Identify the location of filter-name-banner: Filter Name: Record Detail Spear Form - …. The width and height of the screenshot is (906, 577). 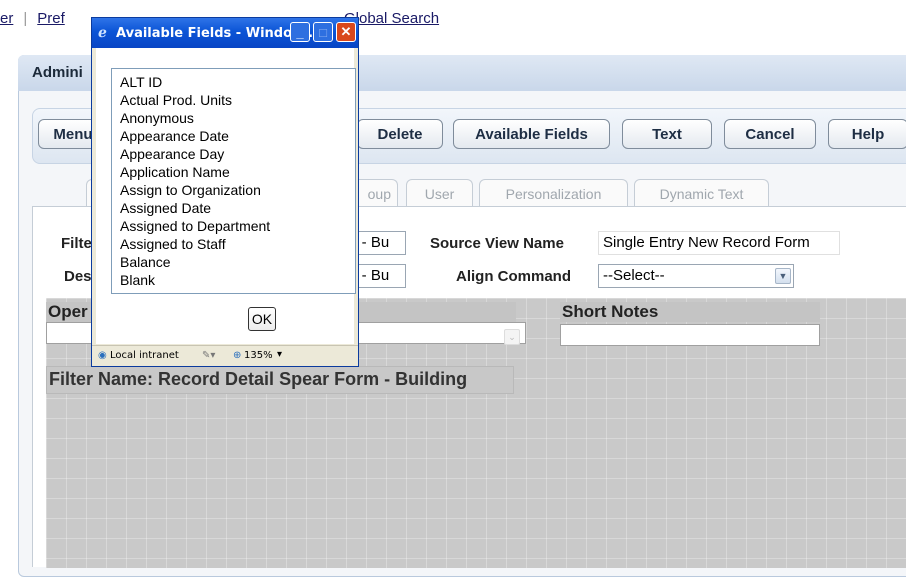
(280, 380).